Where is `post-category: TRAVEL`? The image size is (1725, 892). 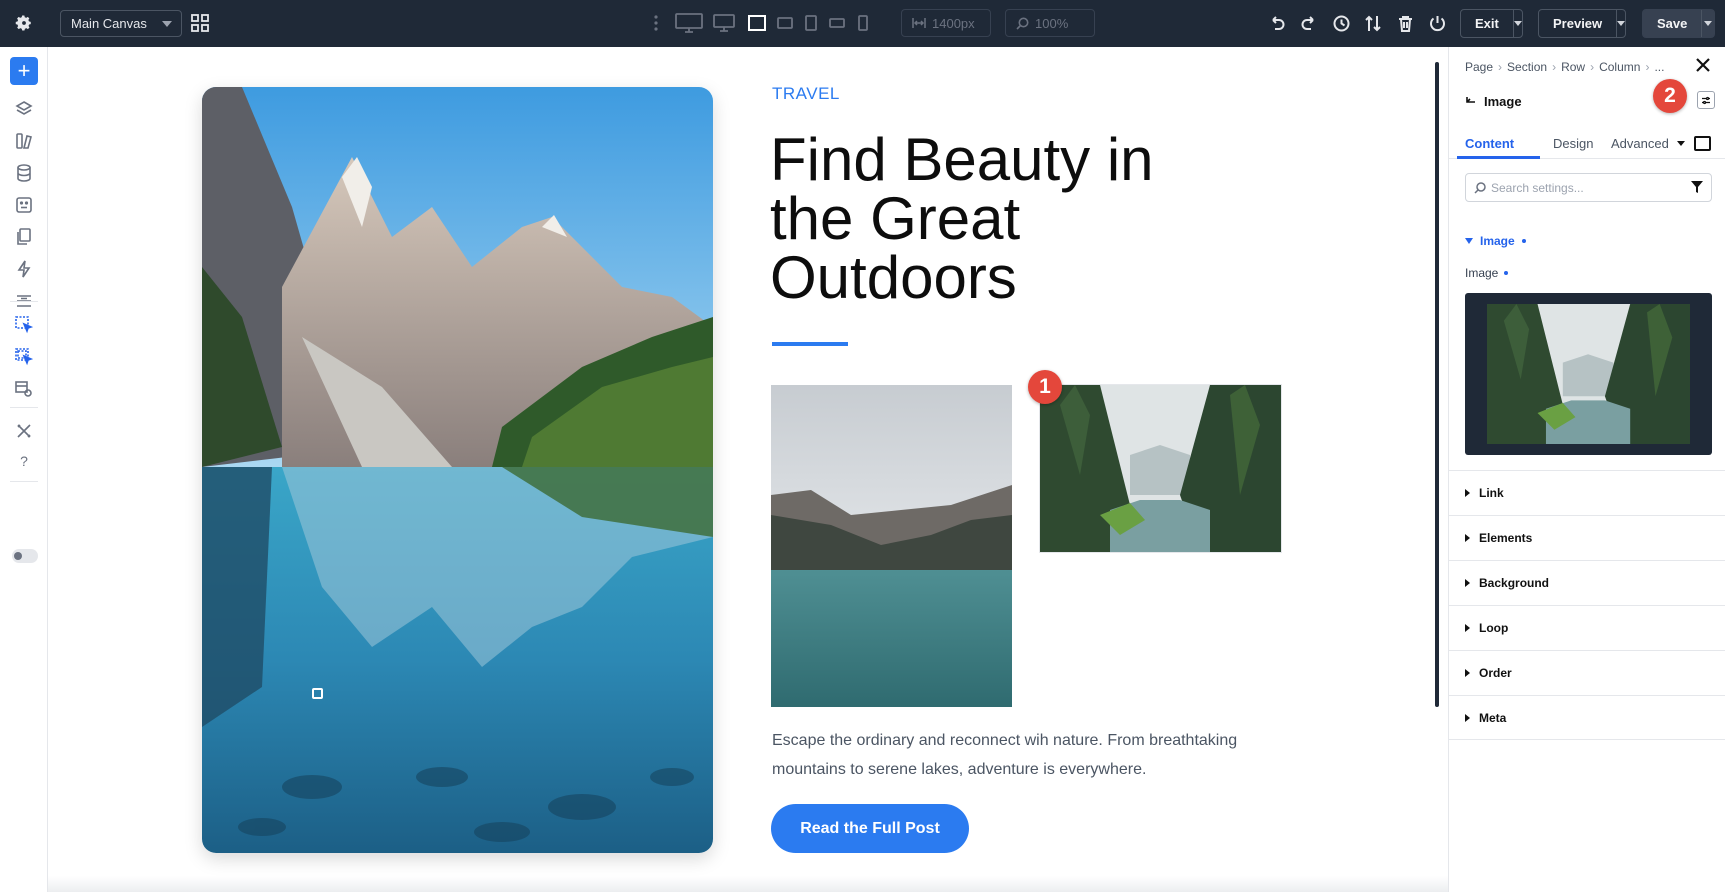
post-category: TRAVEL is located at coordinates (806, 93).